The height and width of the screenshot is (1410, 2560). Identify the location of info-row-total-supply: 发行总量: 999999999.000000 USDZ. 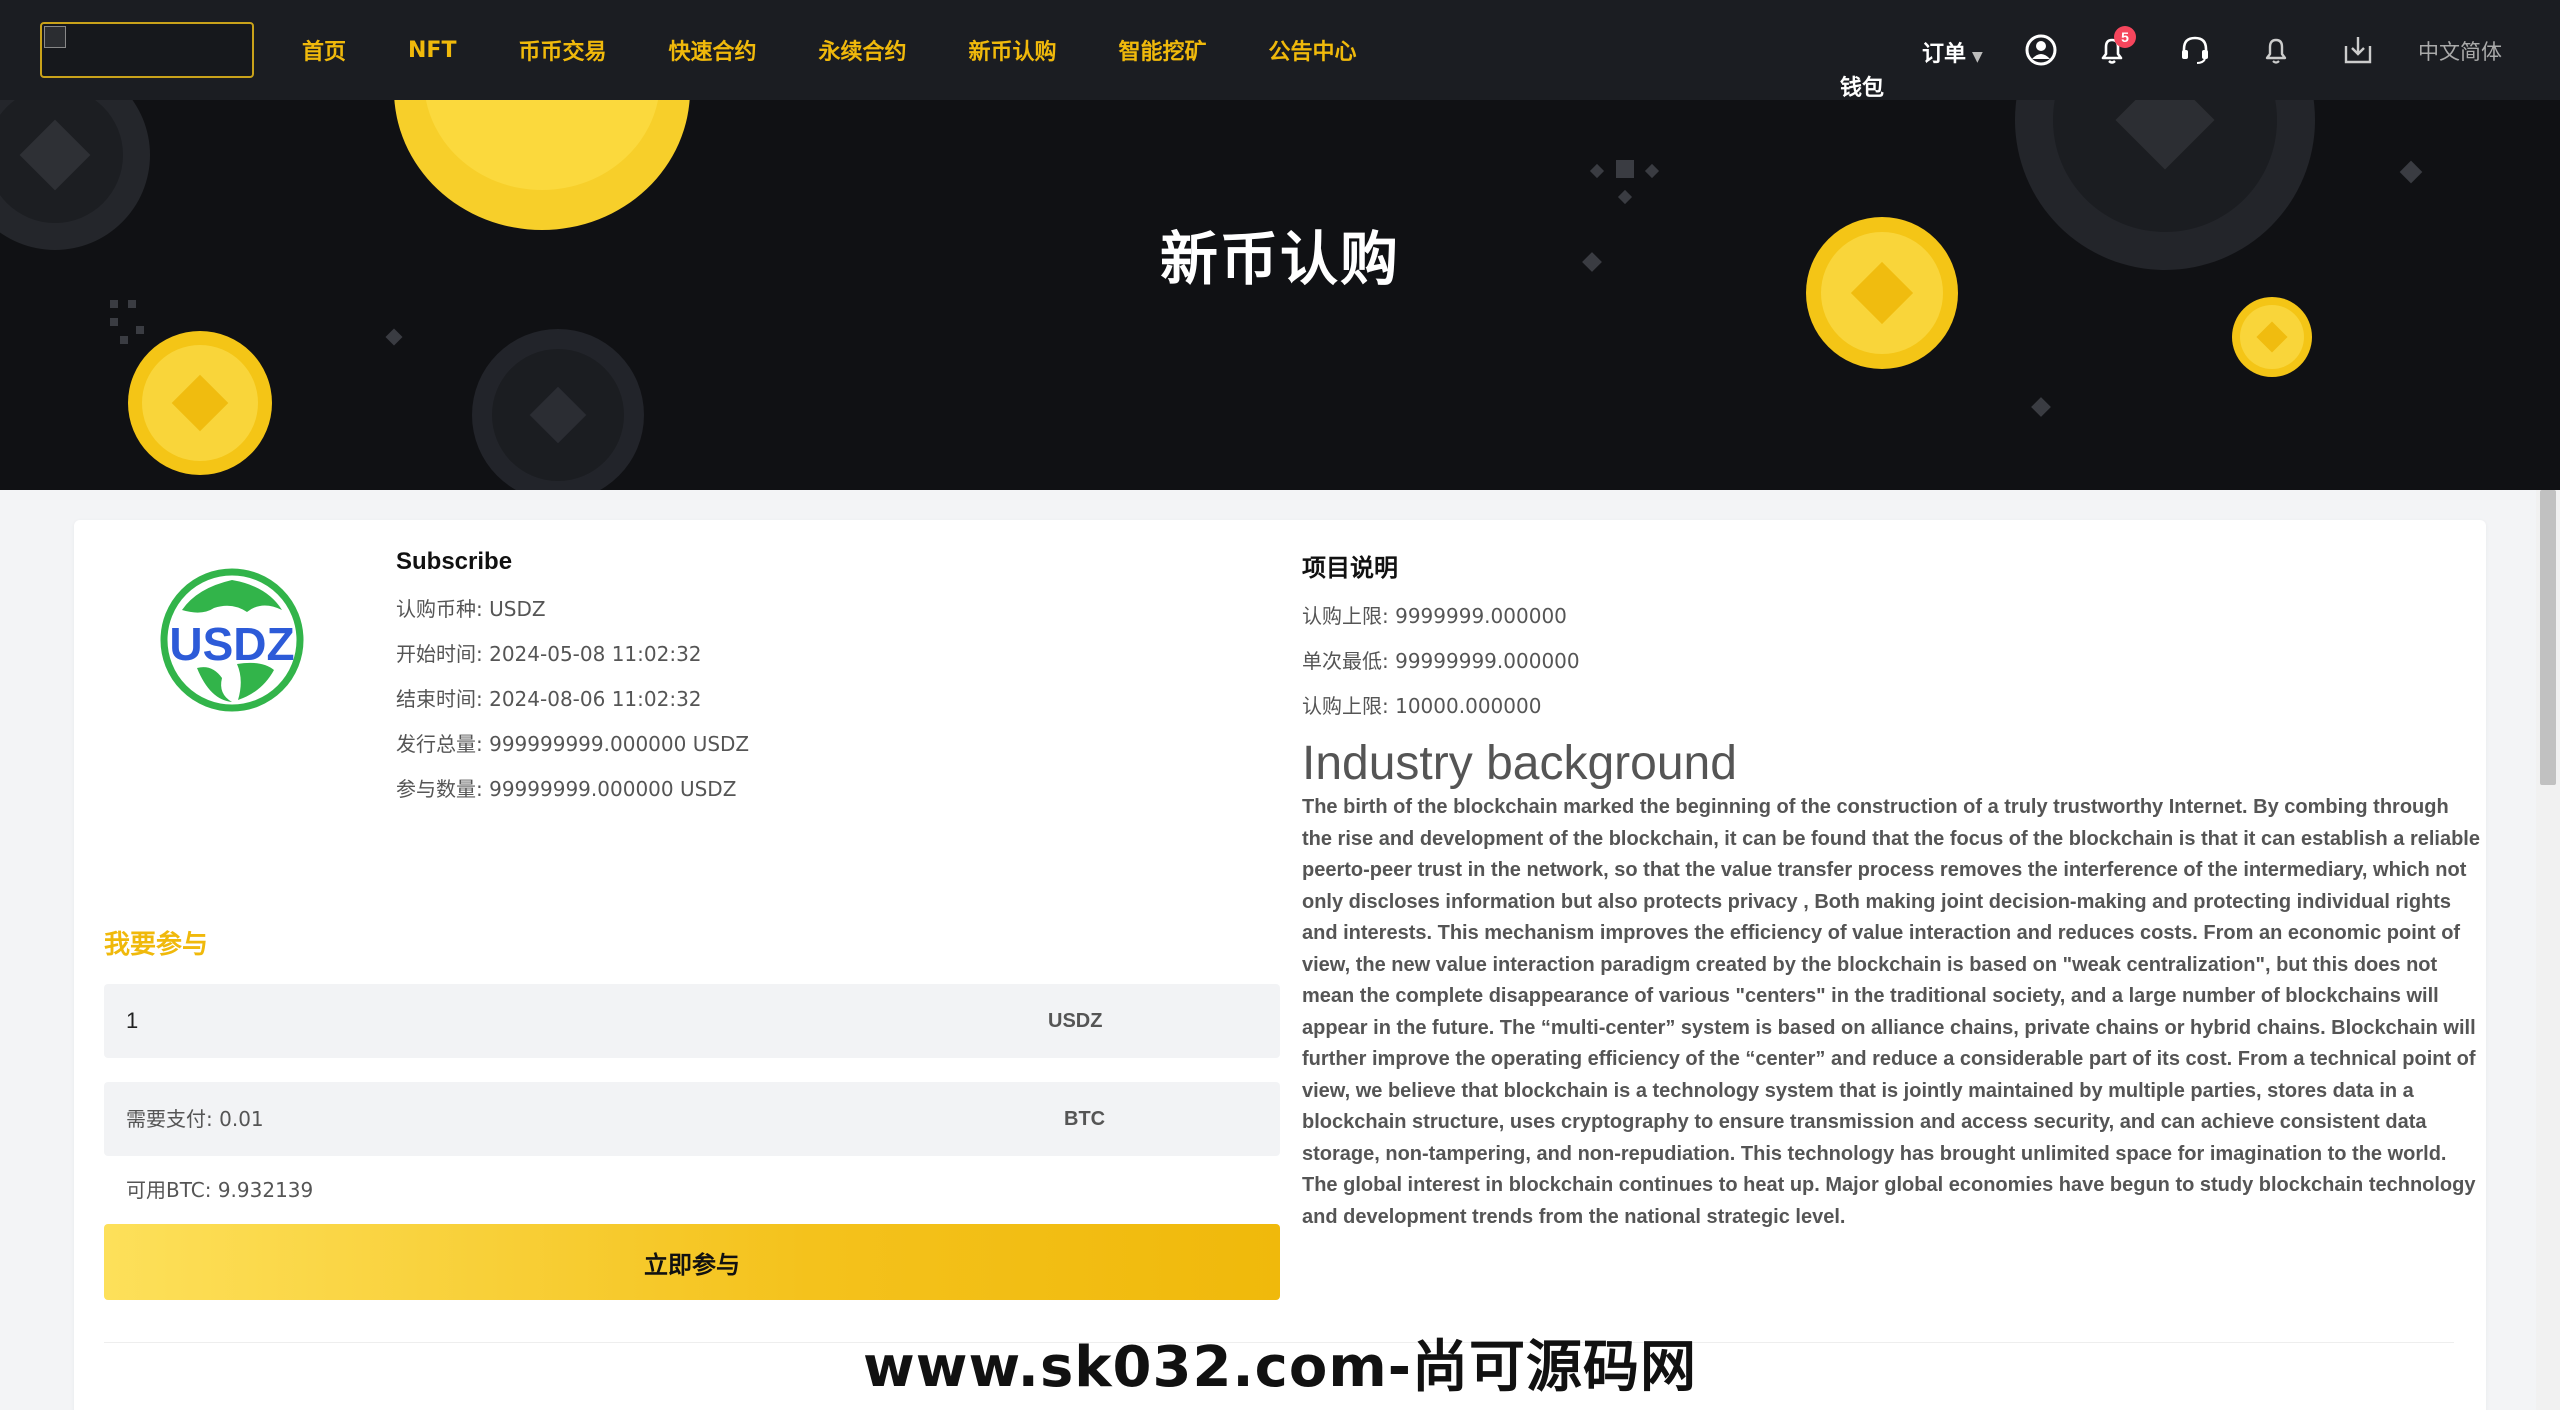
(572, 751).